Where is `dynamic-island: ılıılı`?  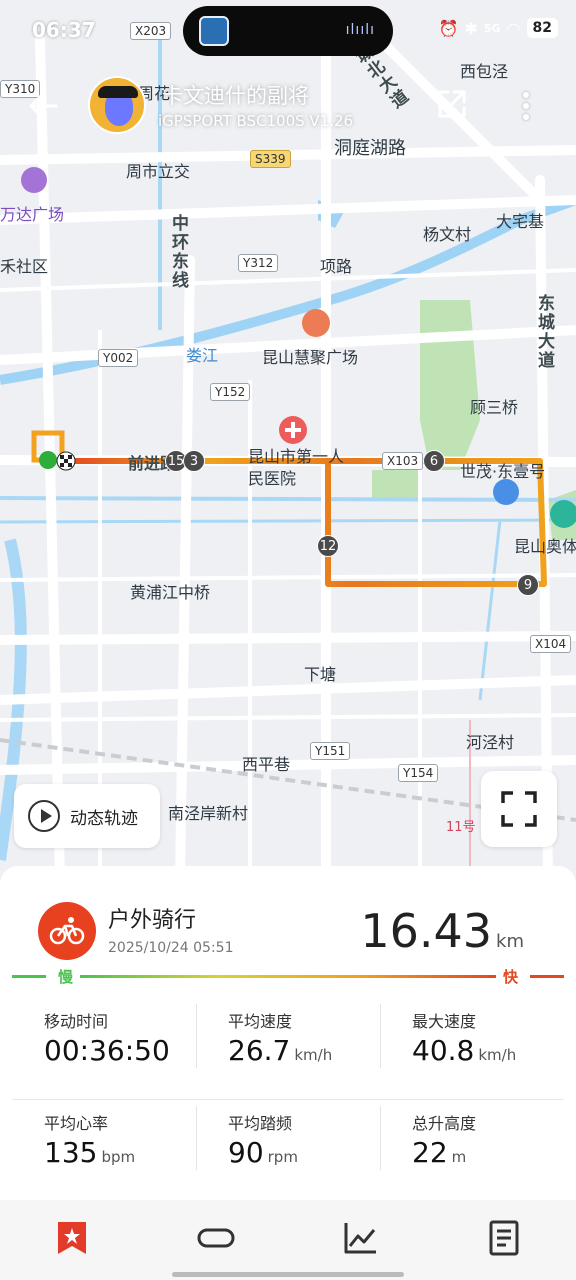 dynamic-island: ılıılı is located at coordinates (288, 31).